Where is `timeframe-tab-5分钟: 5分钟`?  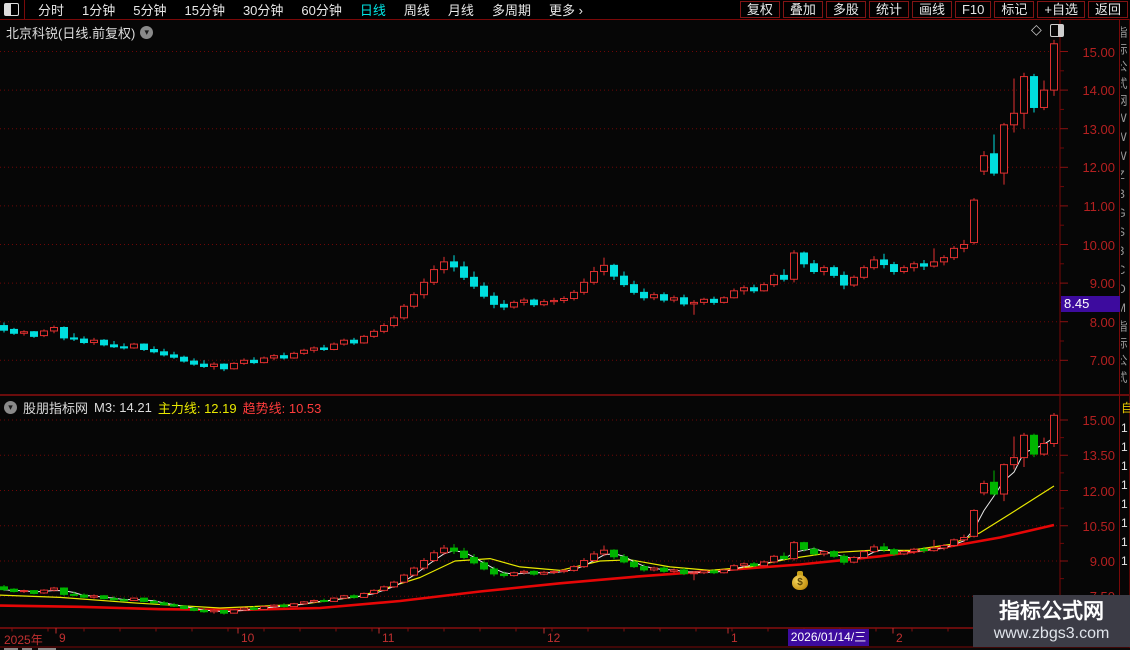
timeframe-tab-5分钟: 5分钟 is located at coordinates (149, 10).